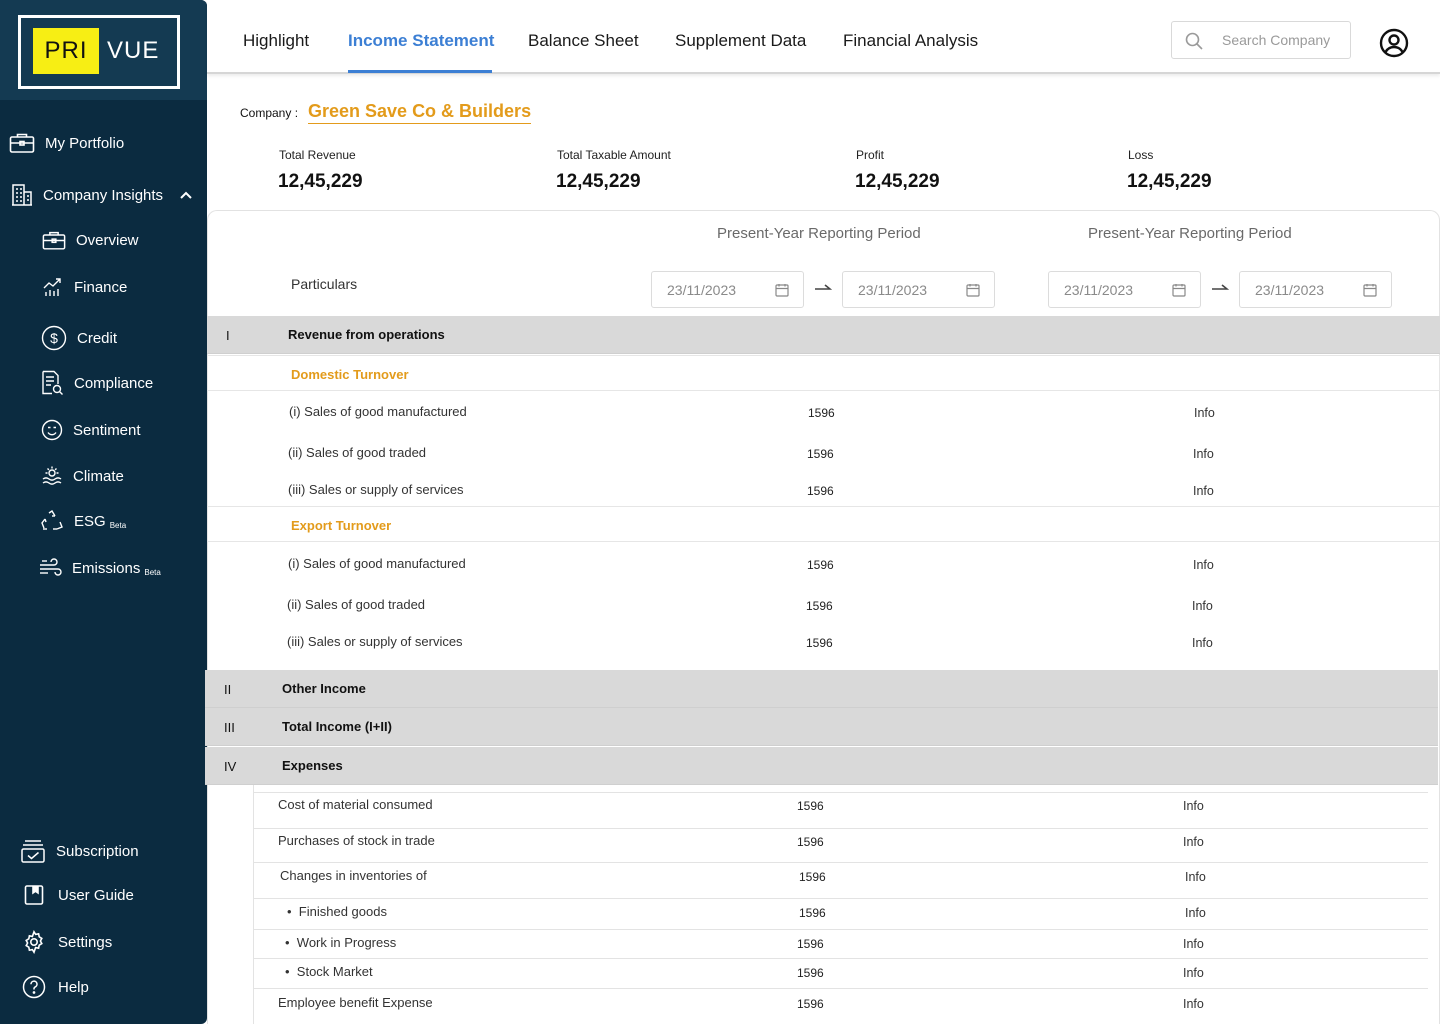 This screenshot has width=1440, height=1024. I want to click on section-row-other-income: II Other Income, so click(821, 689).